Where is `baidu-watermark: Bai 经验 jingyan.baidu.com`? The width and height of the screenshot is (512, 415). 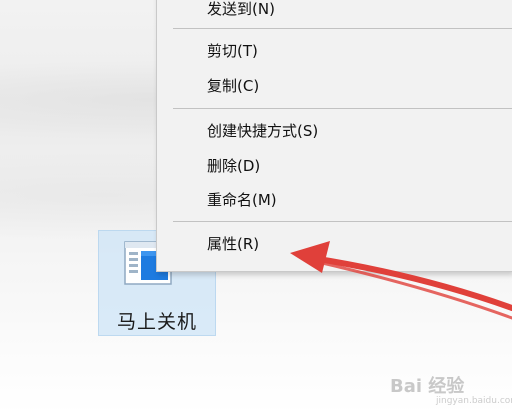 baidu-watermark: Bai 经验 jingyan.baidu.com is located at coordinates (451, 386).